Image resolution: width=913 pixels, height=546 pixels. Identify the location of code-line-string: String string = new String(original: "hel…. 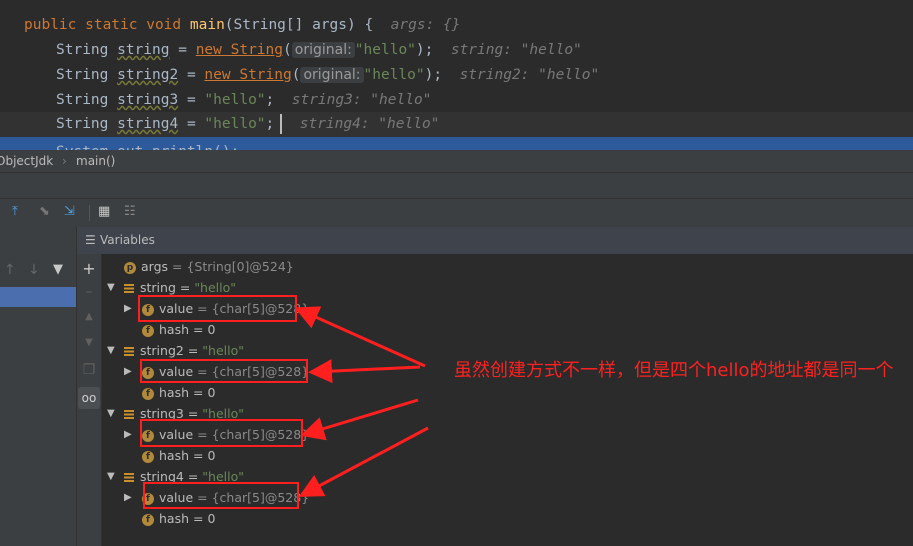
(319, 50).